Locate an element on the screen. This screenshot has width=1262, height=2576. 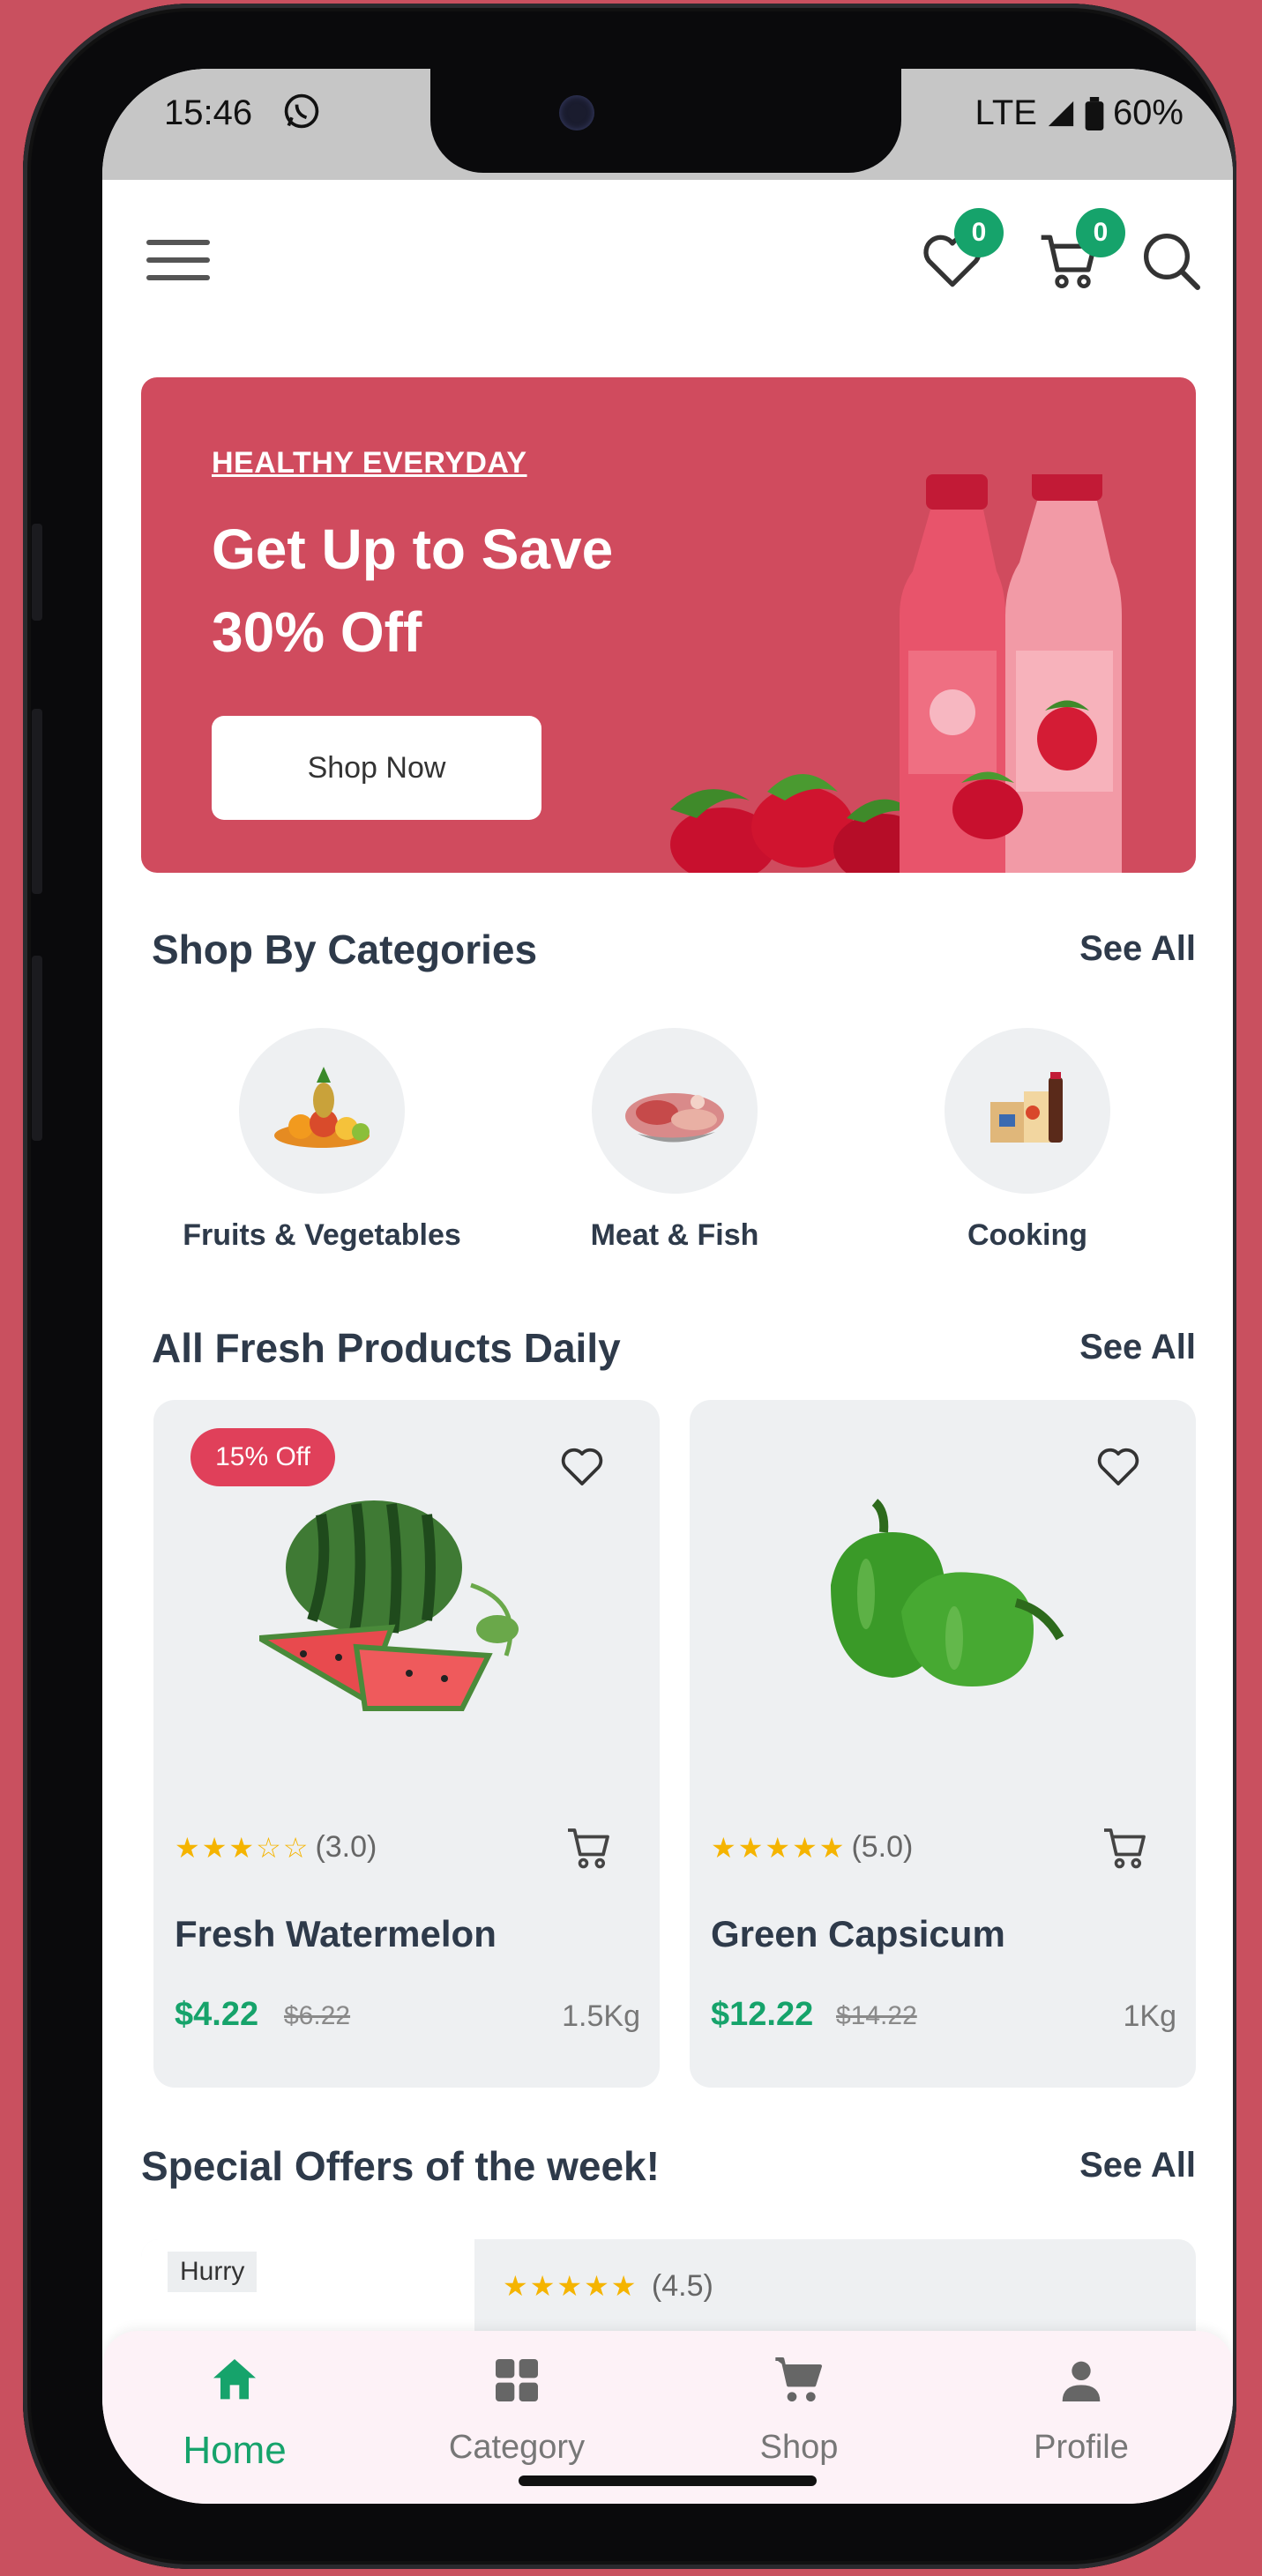
meat-fish-icon is located at coordinates (675, 1111).